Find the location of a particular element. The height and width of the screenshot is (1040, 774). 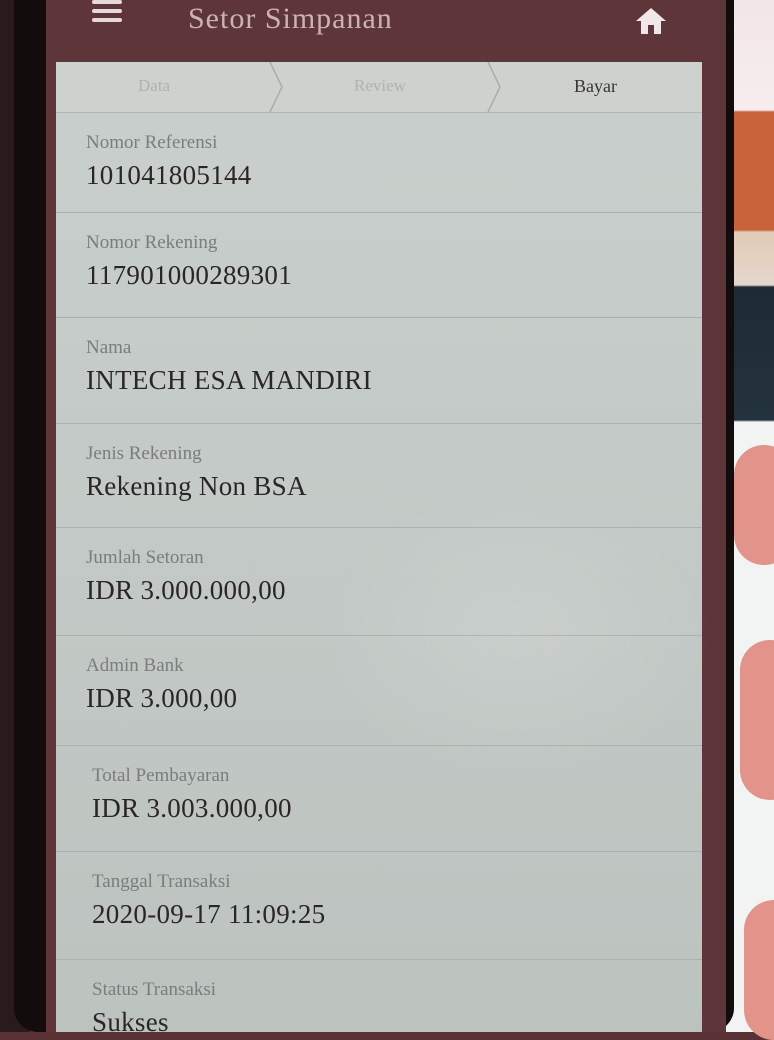

field-label: Total Pembayaran is located at coordinates (161, 775).